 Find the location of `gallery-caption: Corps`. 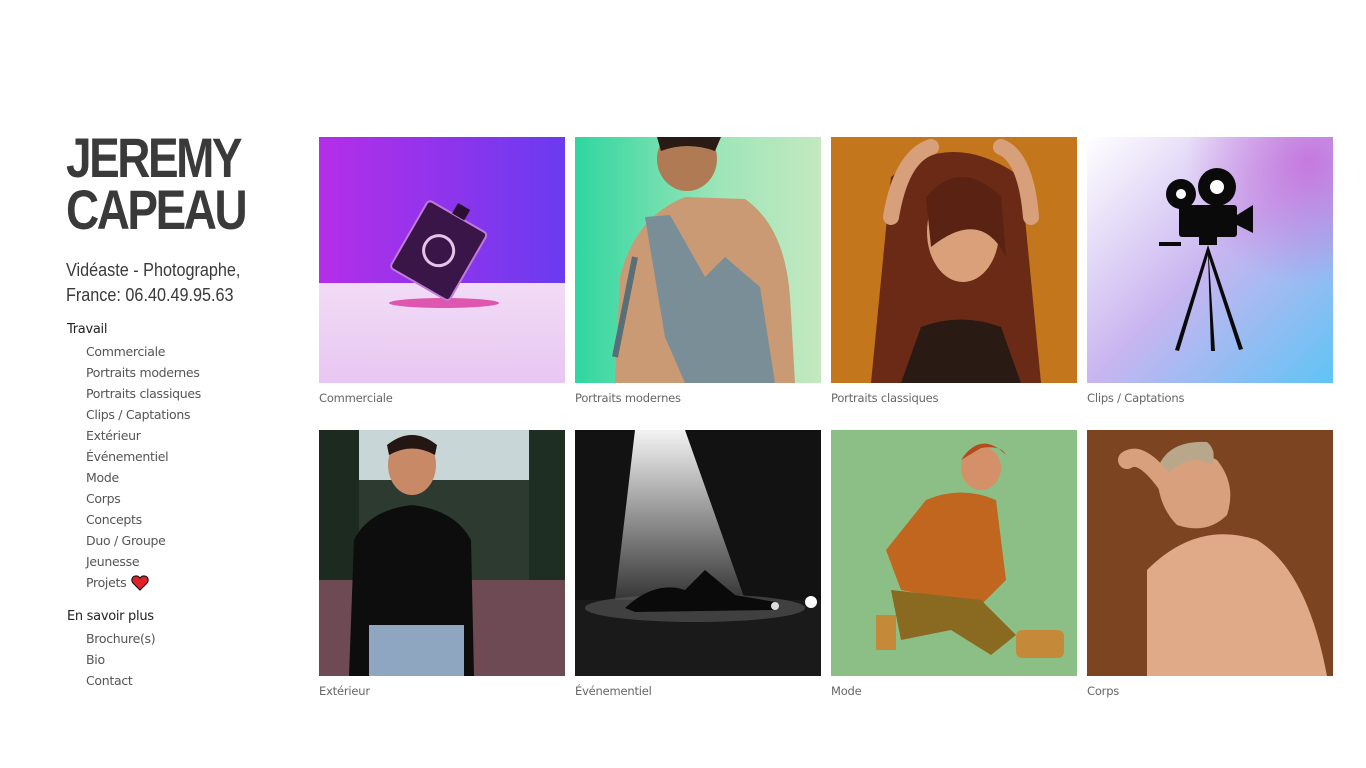

gallery-caption: Corps is located at coordinates (1210, 691).